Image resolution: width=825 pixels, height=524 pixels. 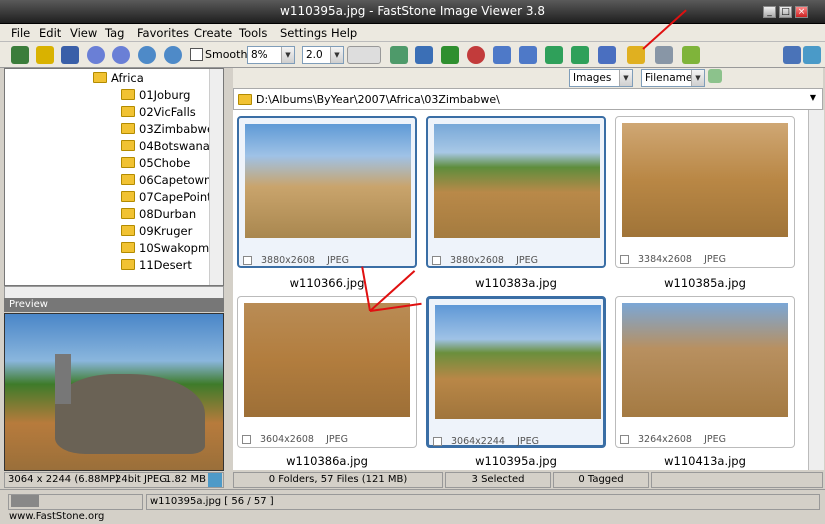 I want to click on thumbnail: 3604x2608 JPEG, so click(x=327, y=372).